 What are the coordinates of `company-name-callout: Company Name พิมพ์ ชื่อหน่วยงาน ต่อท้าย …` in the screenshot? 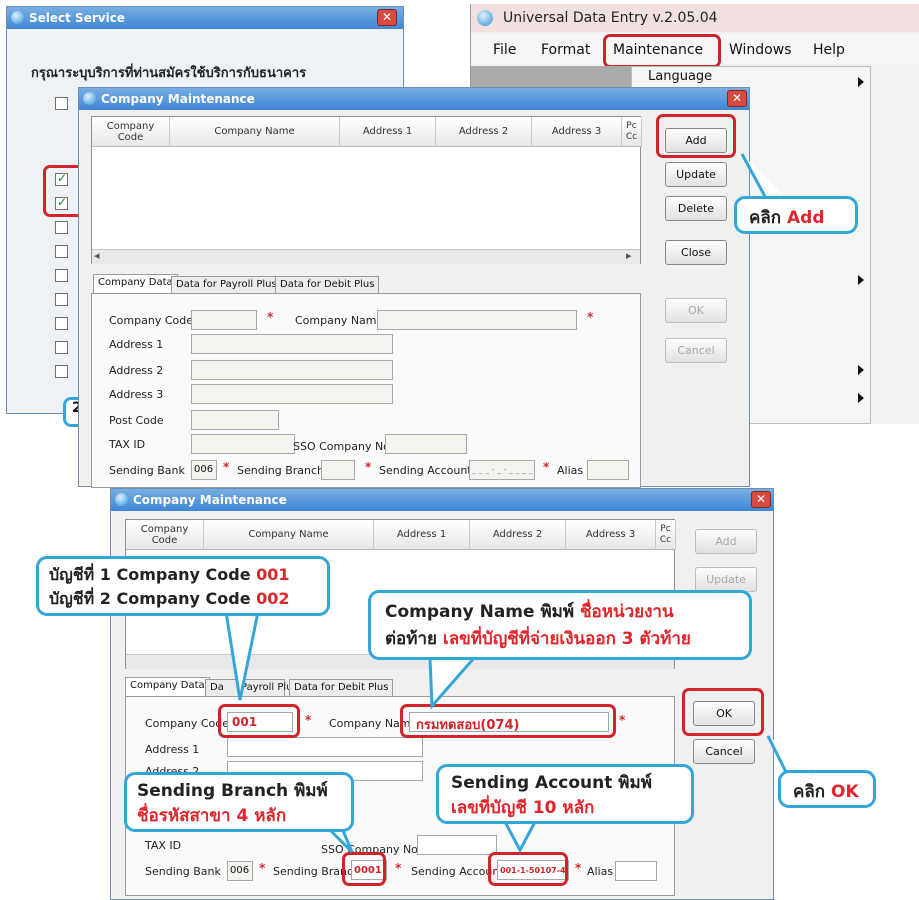 It's located at (560, 625).